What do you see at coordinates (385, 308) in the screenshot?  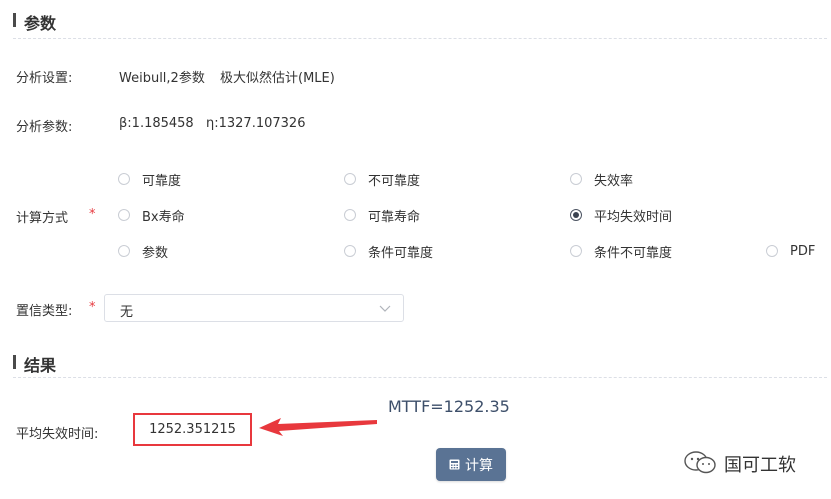 I see `chevron-down-icon` at bounding box center [385, 308].